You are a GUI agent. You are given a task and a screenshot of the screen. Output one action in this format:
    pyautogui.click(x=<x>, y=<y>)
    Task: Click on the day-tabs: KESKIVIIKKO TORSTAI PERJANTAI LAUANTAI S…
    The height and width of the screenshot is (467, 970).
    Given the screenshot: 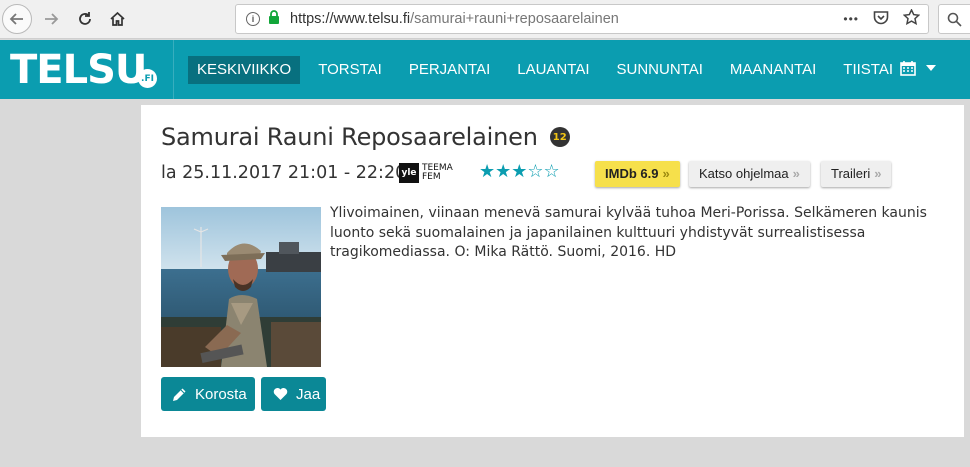 What is the action you would take?
    pyautogui.click(x=549, y=70)
    